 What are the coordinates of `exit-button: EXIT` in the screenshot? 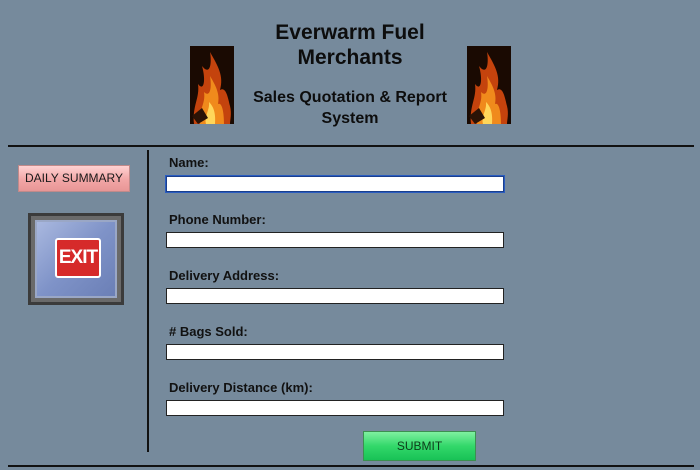 It's located at (76, 259).